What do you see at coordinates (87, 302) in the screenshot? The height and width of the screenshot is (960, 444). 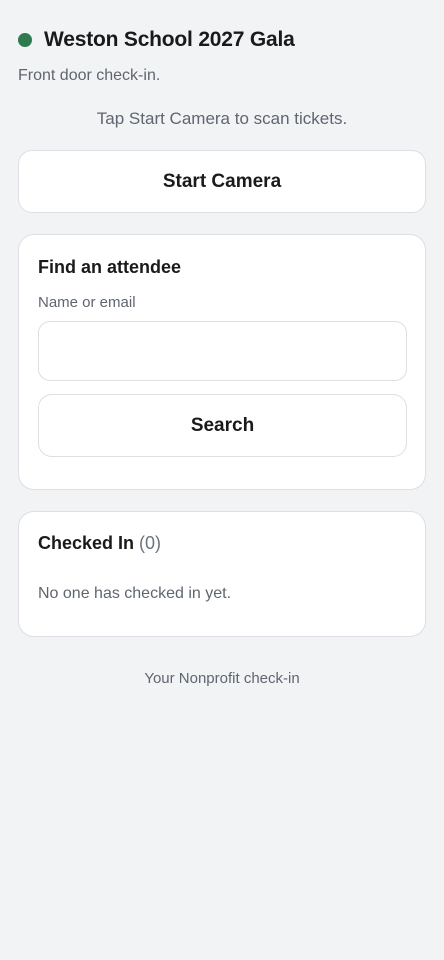 I see `name-or-email-label: Name or email` at bounding box center [87, 302].